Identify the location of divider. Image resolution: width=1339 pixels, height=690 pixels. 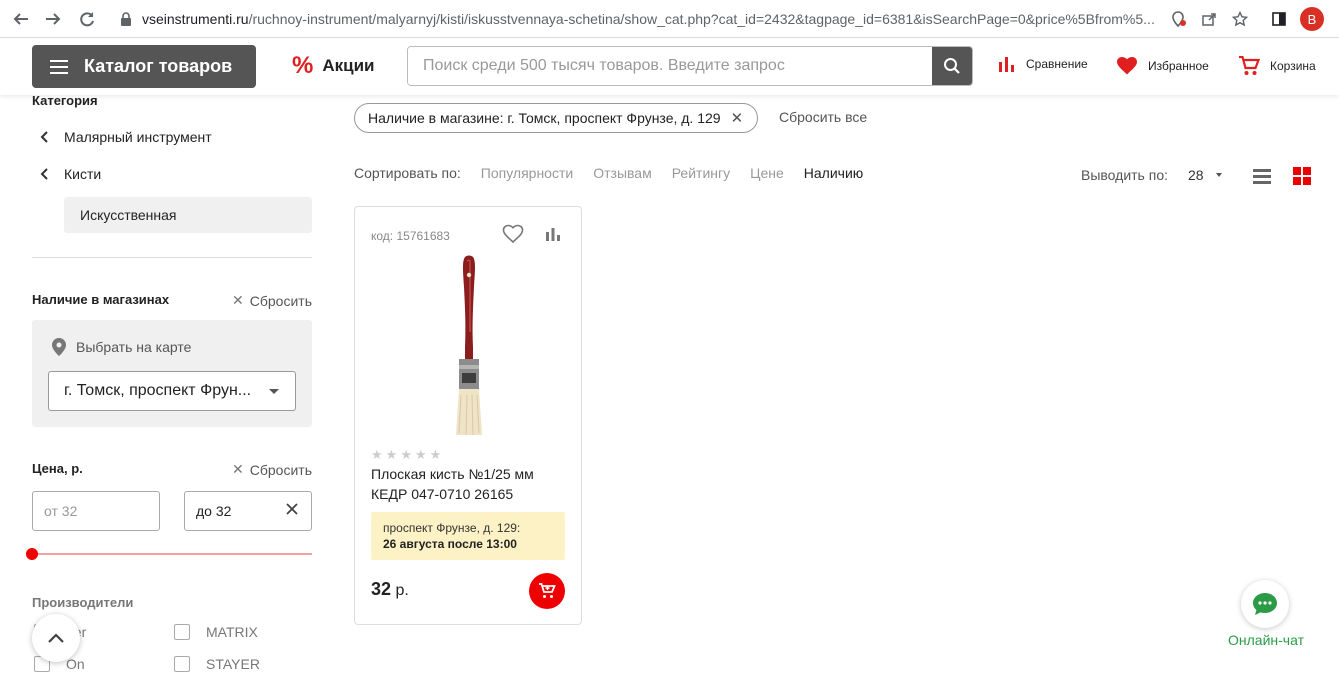
(172, 257).